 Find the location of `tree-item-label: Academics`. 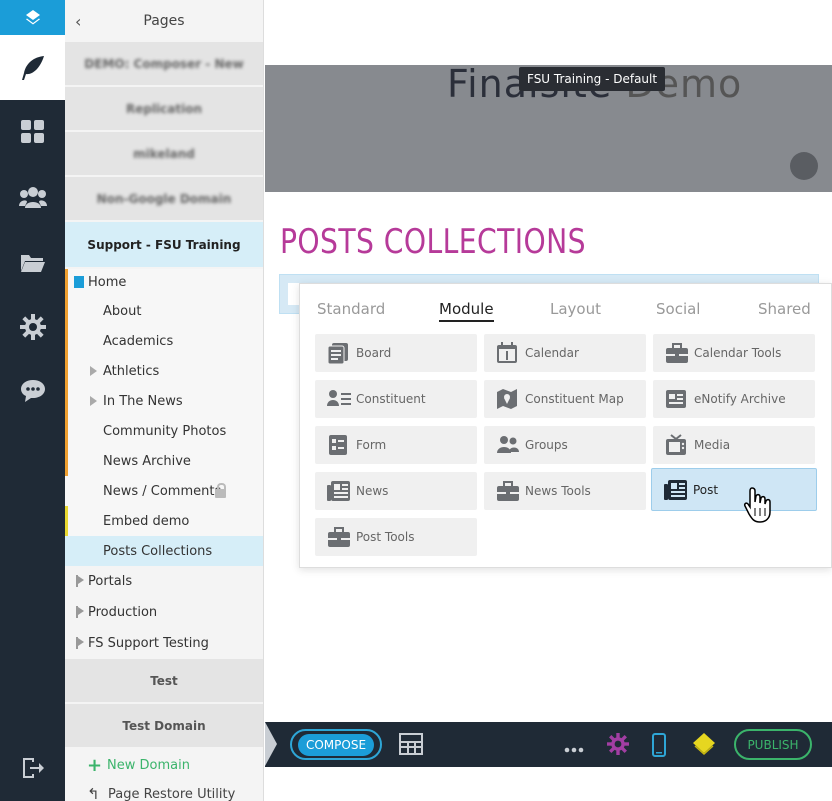

tree-item-label: Academics is located at coordinates (138, 341).